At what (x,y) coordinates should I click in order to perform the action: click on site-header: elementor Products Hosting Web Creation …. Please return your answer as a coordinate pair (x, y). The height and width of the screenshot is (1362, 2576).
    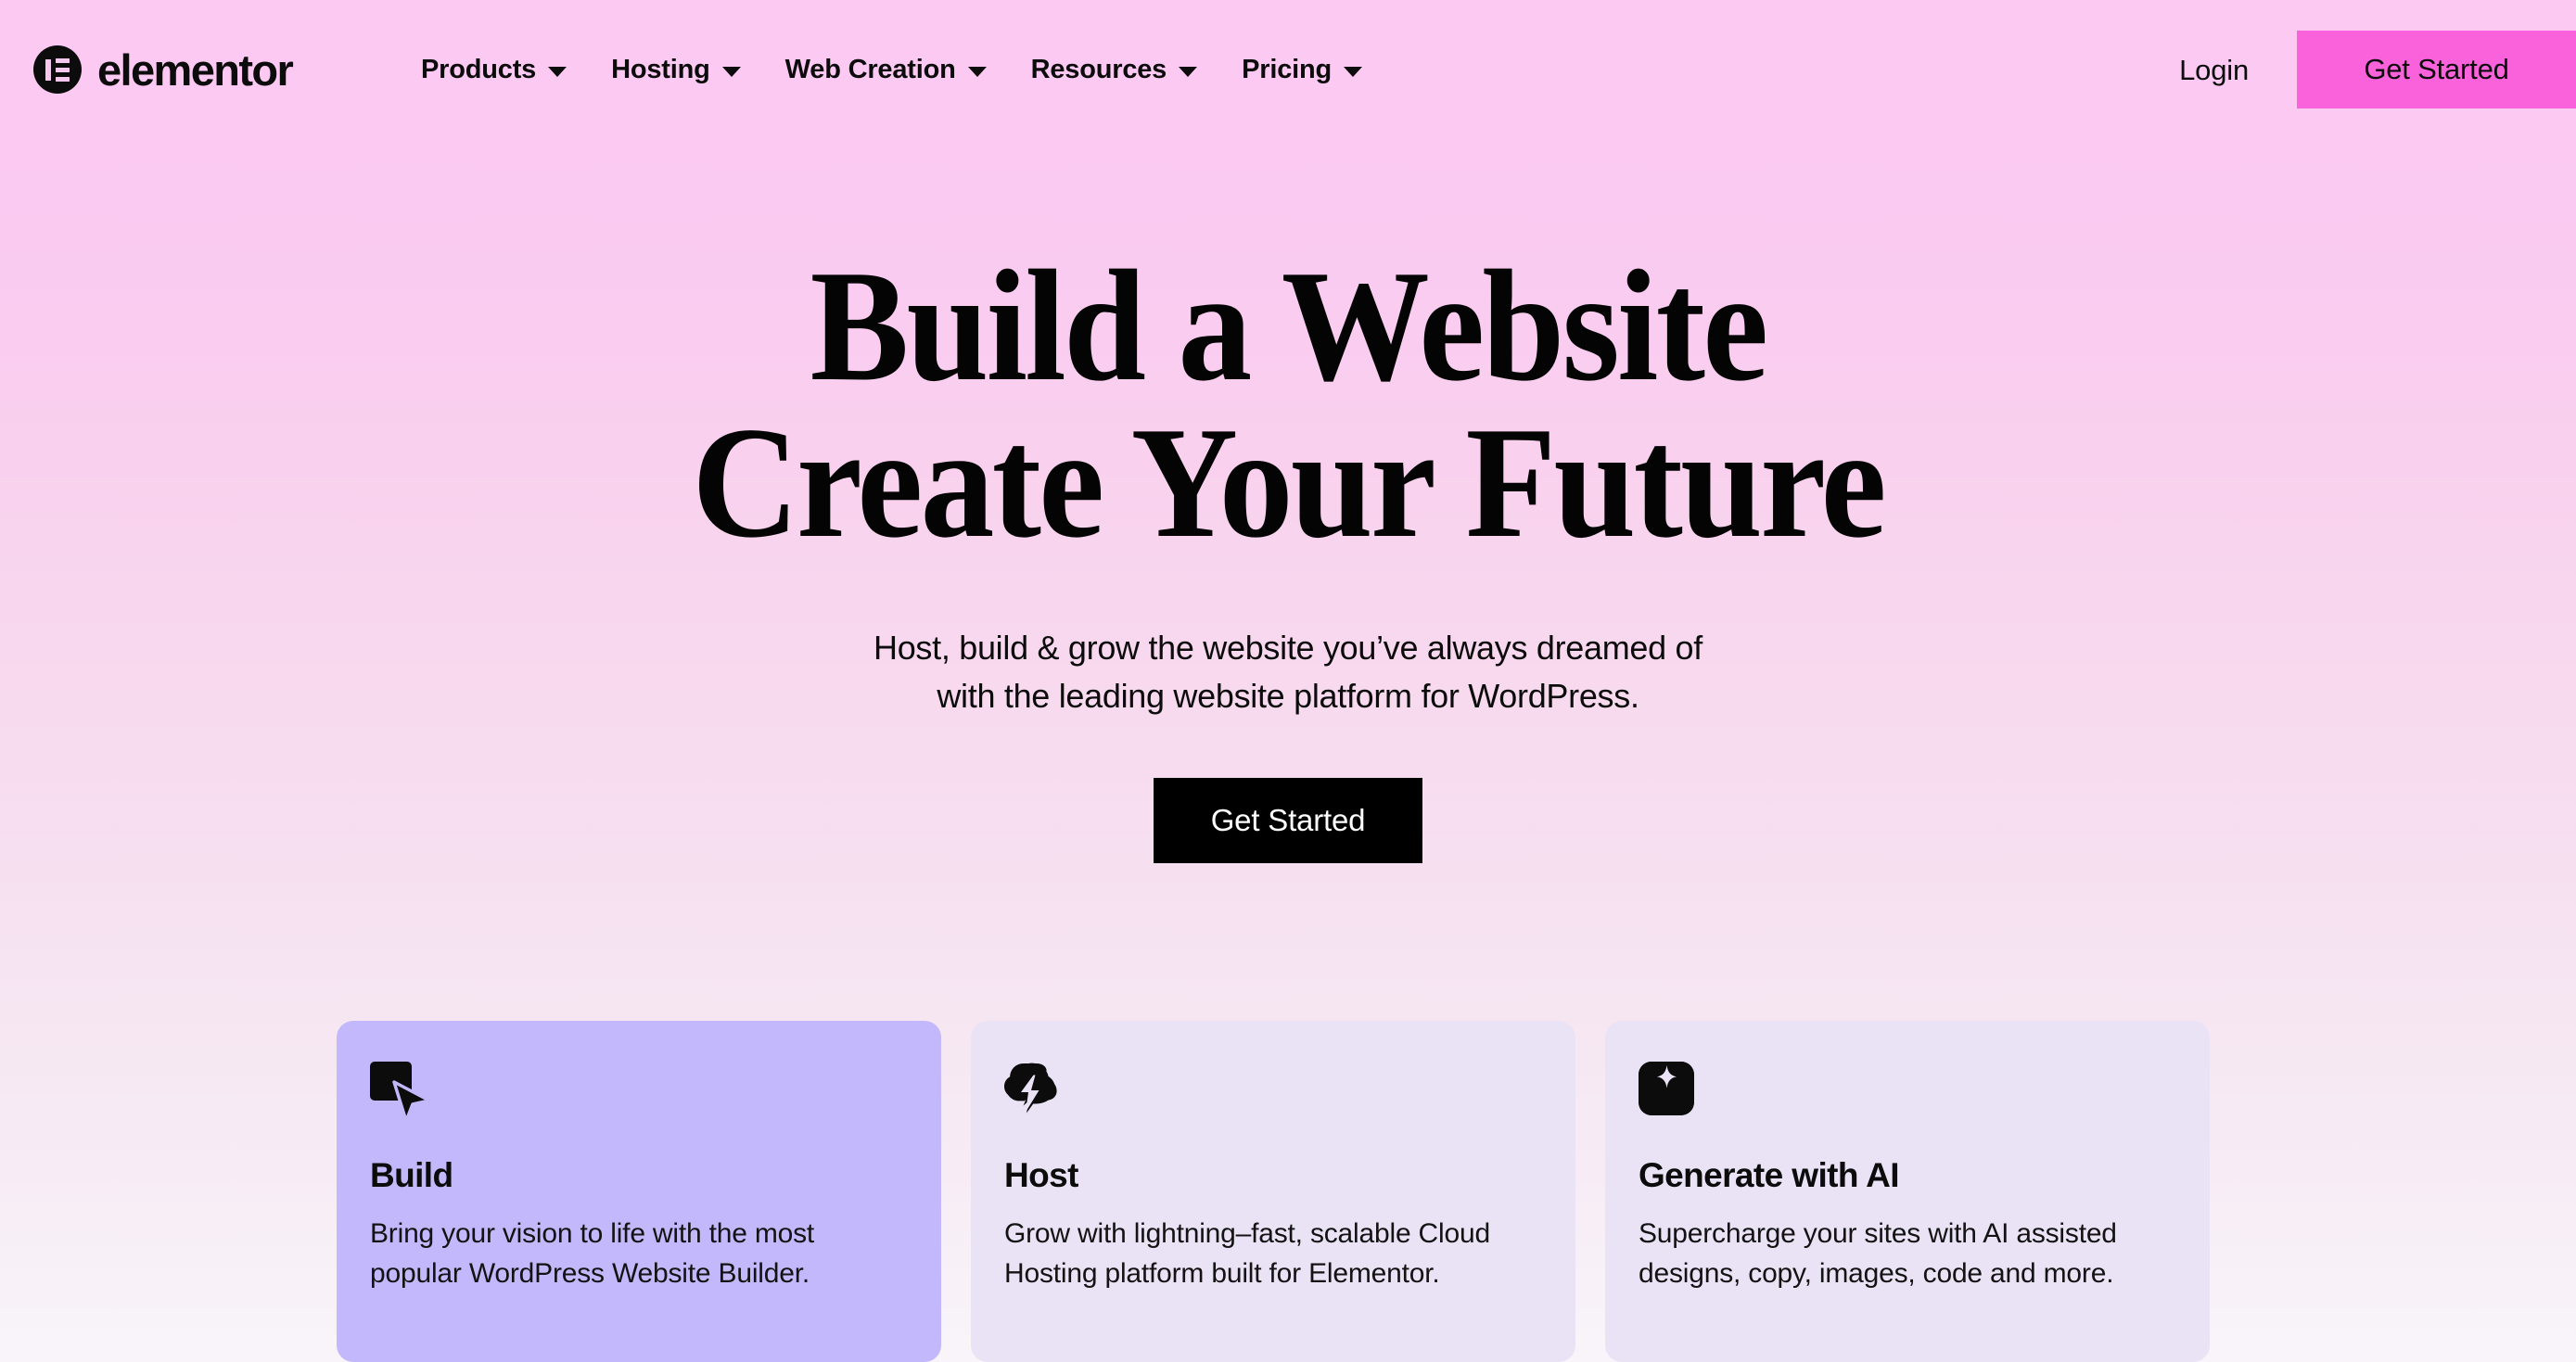
    Looking at the image, I should click on (1288, 69).